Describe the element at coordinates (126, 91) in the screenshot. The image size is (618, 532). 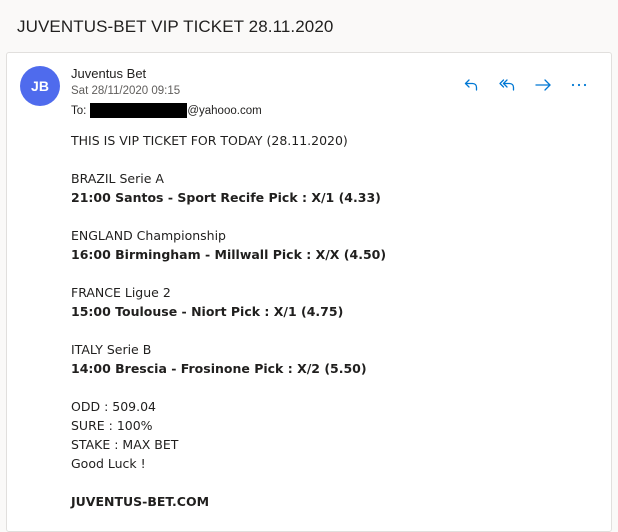
I see `message-date: Sat 28/11/2020 09:15` at that location.